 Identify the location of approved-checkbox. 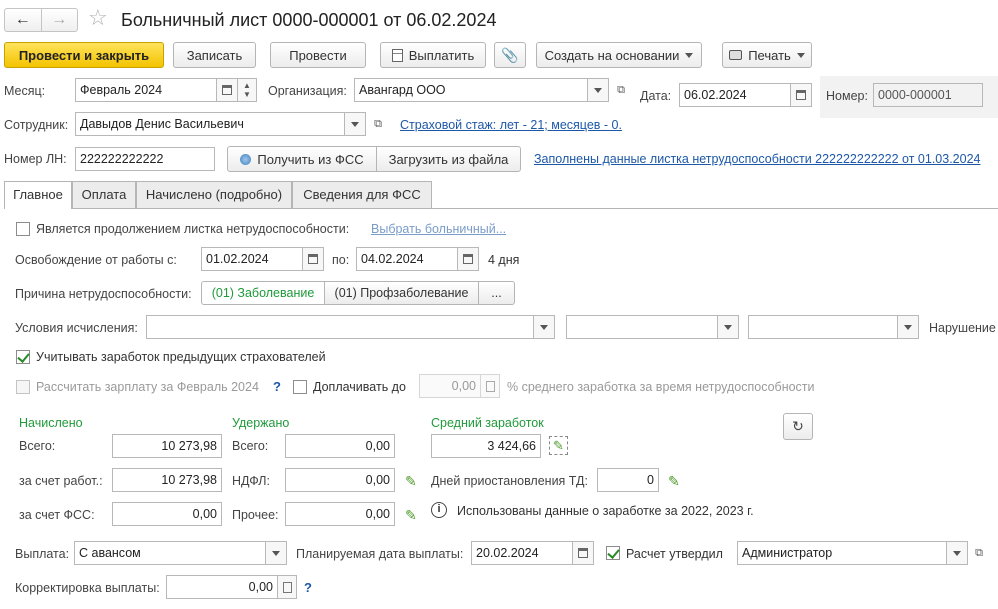
(613, 553).